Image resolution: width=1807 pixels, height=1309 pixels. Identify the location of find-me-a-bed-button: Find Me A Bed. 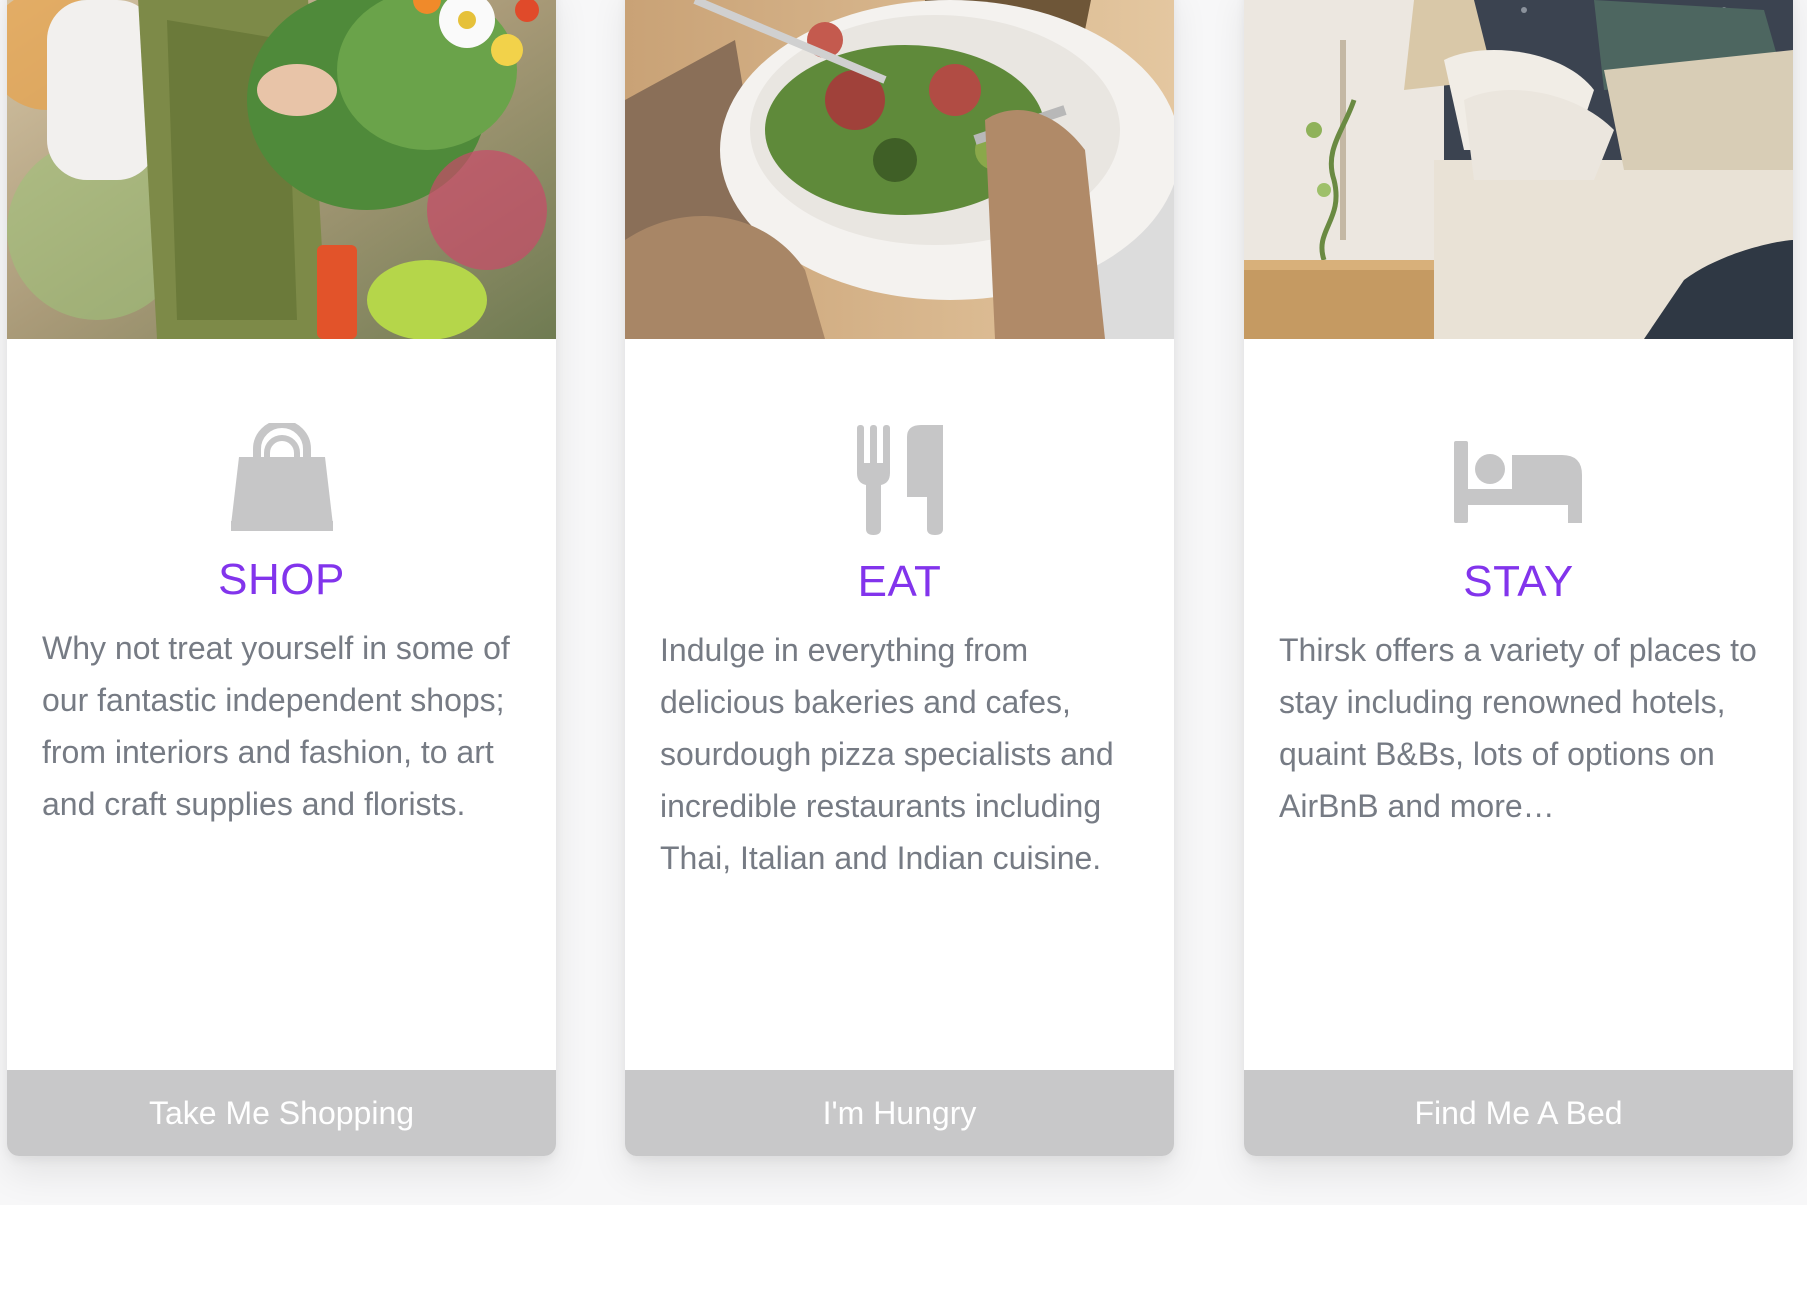
(1518, 1113).